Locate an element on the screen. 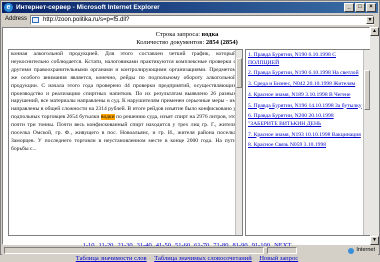 The height and width of the screenshot is (262, 380). window-controls: _ □ × is located at coordinates (359, 7).